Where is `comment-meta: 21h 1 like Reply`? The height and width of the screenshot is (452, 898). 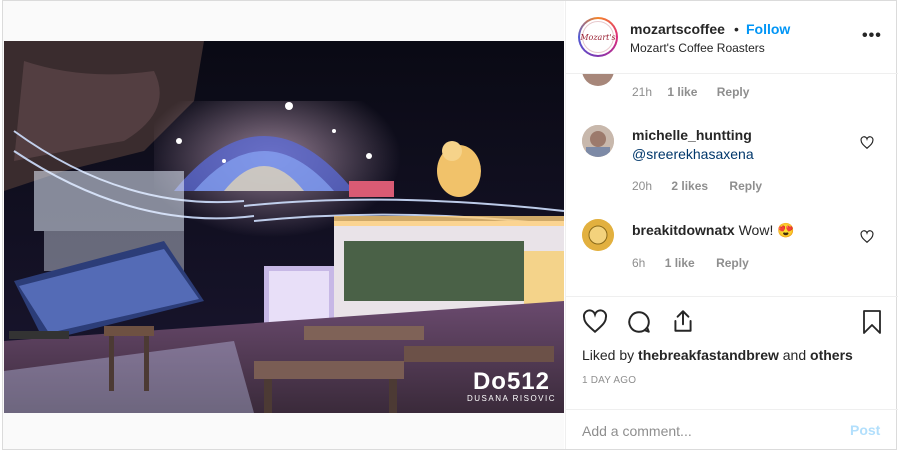
comment-meta: 21h 1 like Reply is located at coordinates (690, 92).